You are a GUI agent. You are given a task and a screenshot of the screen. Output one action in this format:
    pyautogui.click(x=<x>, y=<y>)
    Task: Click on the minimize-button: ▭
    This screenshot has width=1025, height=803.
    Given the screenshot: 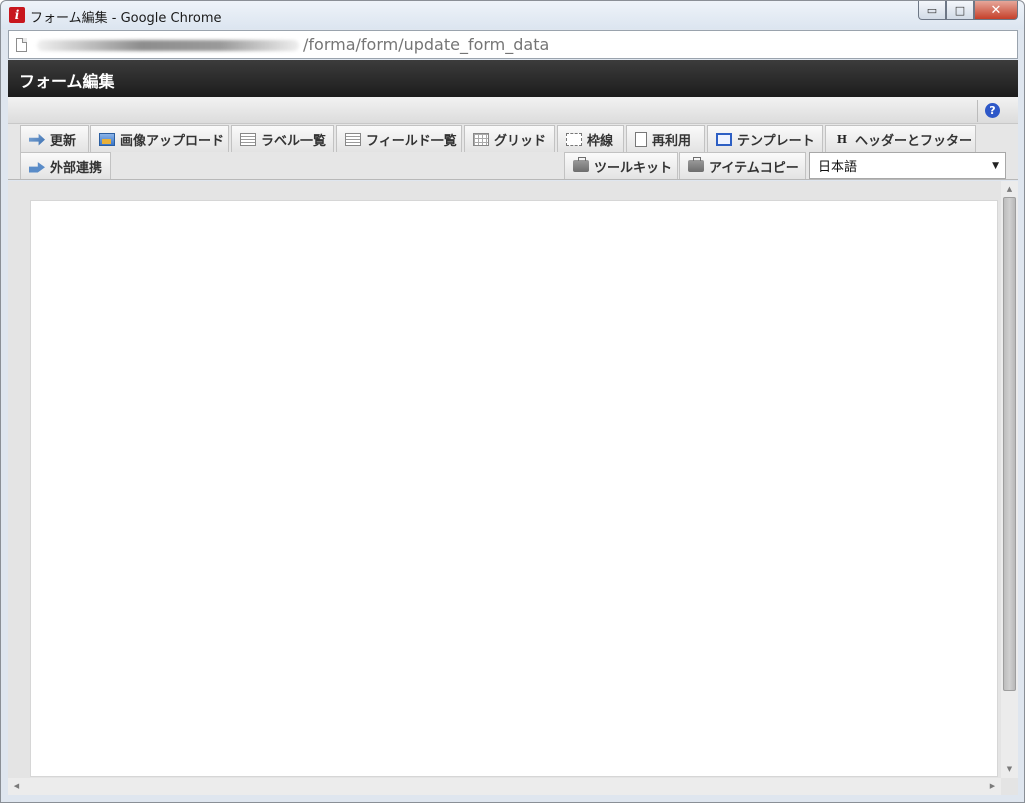 What is the action you would take?
    pyautogui.click(x=932, y=10)
    